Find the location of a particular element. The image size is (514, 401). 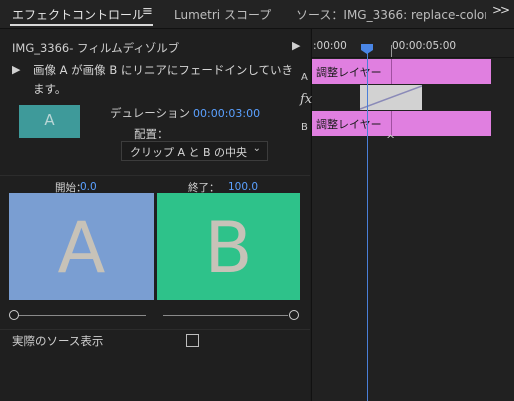

track-label-b: B is located at coordinates (304, 127).